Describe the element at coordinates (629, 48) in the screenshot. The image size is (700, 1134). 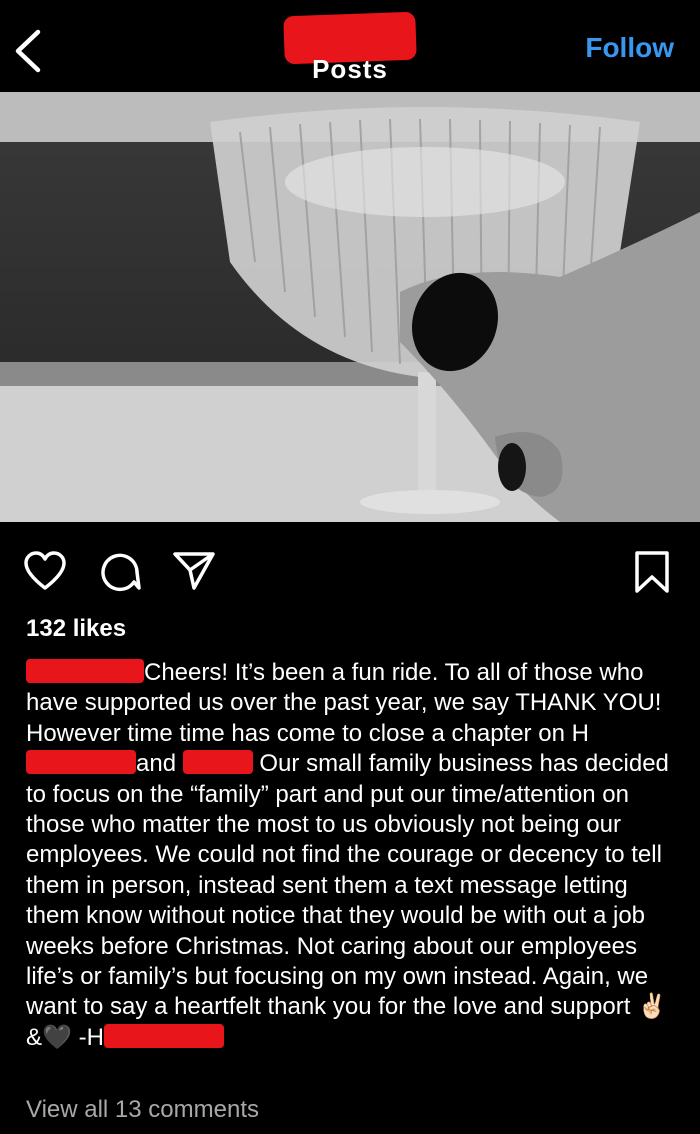
I see `follow-button: Follow` at that location.